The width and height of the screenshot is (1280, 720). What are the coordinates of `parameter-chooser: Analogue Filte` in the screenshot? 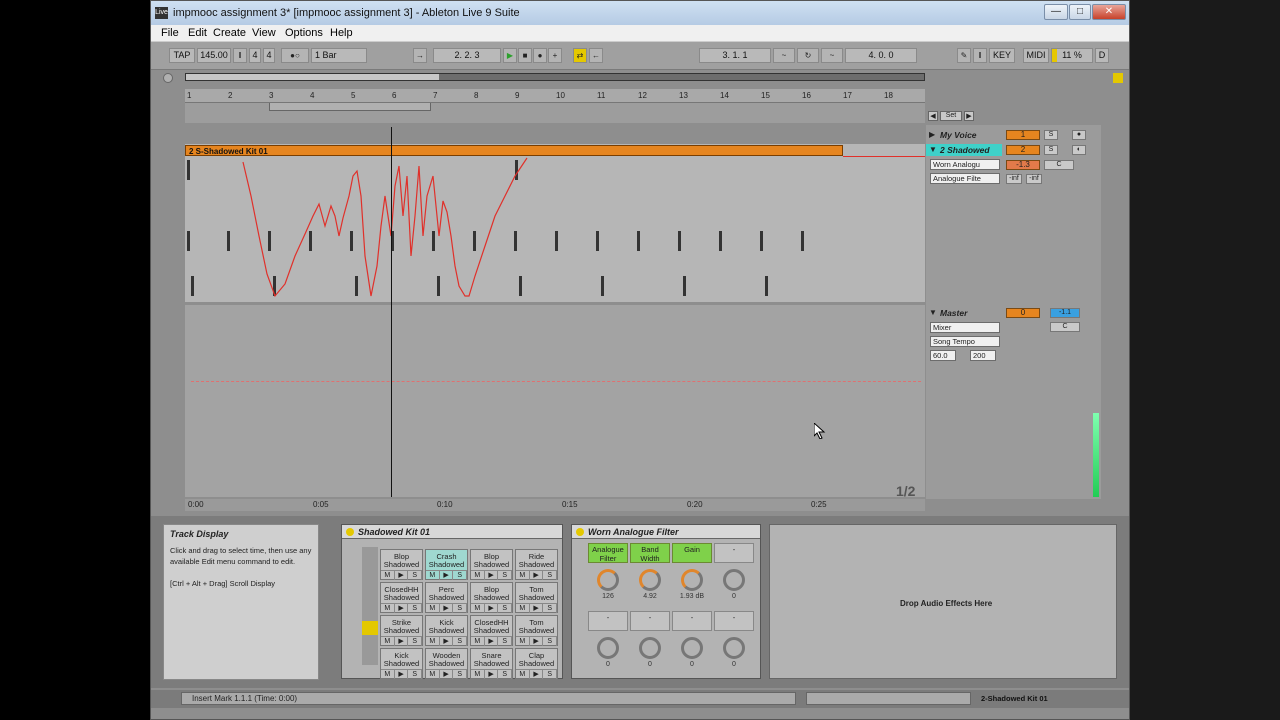 It's located at (965, 178).